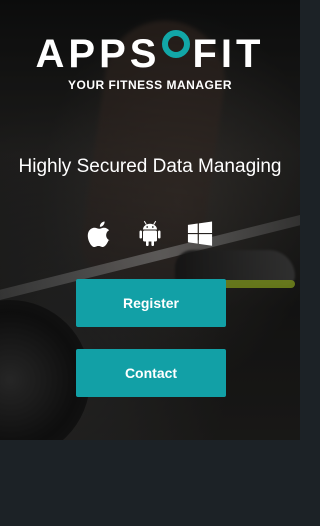 Image resolution: width=320 pixels, height=526 pixels. What do you see at coordinates (149, 85) in the screenshot?
I see `logo-tagline: YOUR FITNESS MANAGER` at bounding box center [149, 85].